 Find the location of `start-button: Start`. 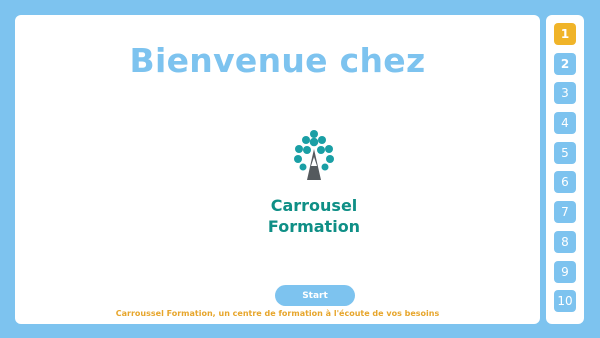

start-button: Start is located at coordinates (315, 295).